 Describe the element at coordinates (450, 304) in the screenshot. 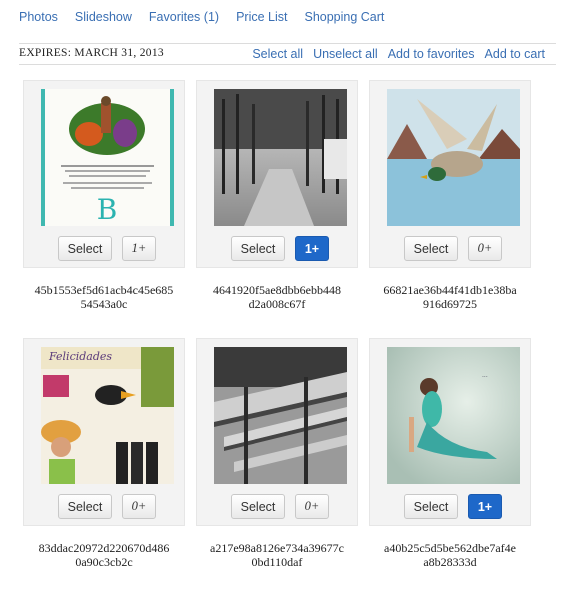

I see `filename-line-2: 916d69725` at that location.